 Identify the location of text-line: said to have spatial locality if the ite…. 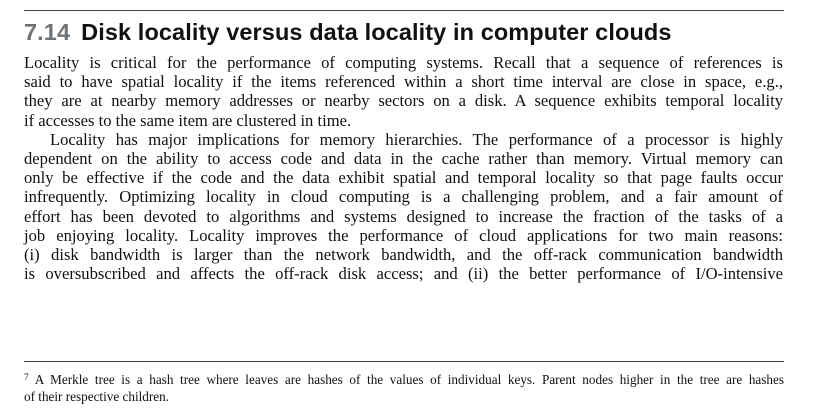
(403, 82).